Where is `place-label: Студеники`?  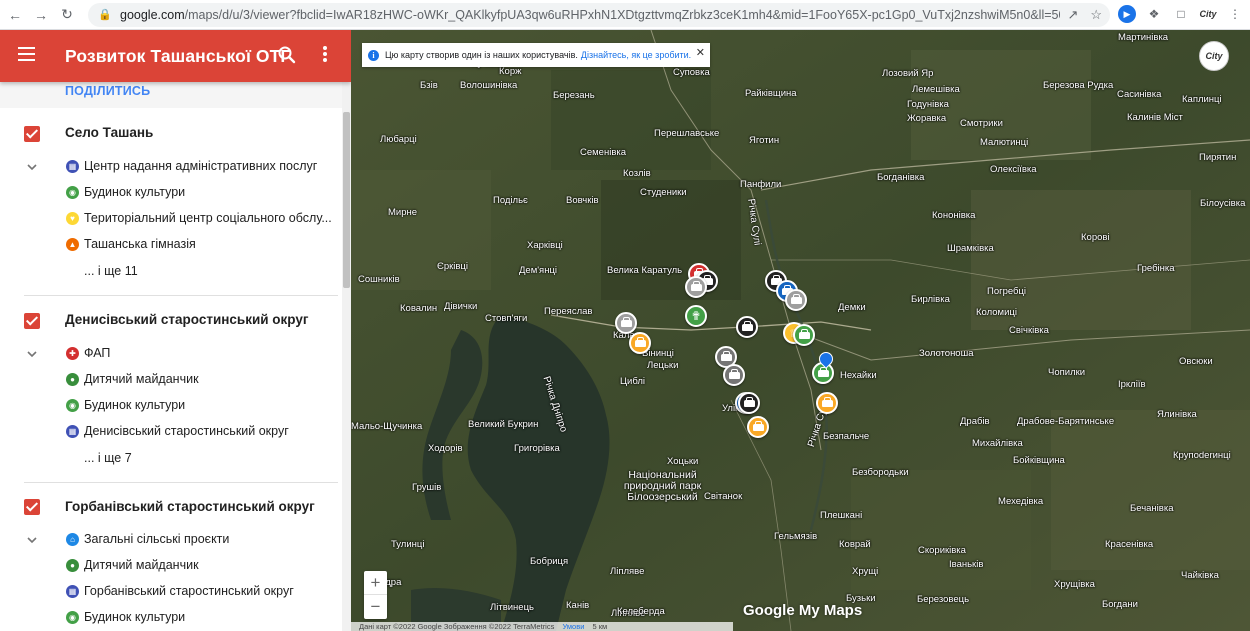 place-label: Студеники is located at coordinates (663, 192).